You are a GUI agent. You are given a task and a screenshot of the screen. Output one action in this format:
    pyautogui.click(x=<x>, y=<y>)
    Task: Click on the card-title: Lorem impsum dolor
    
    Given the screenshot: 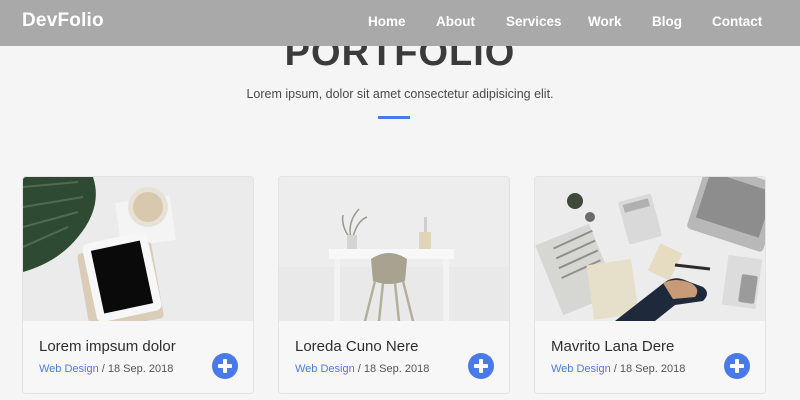 What is the action you would take?
    pyautogui.click(x=107, y=346)
    